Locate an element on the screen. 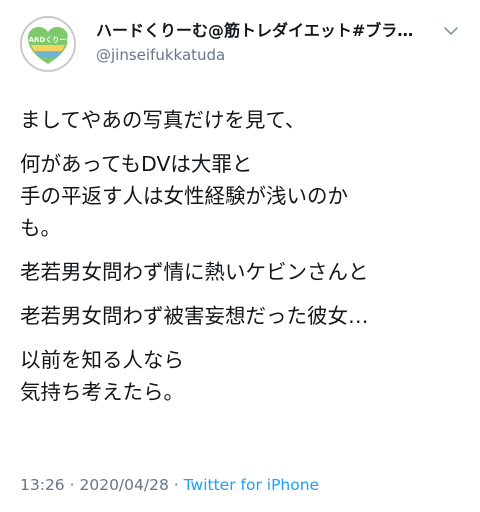 The image size is (480, 512). tweet-line: 老若男女問わず情に熱いケビンさんと is located at coordinates (194, 272).